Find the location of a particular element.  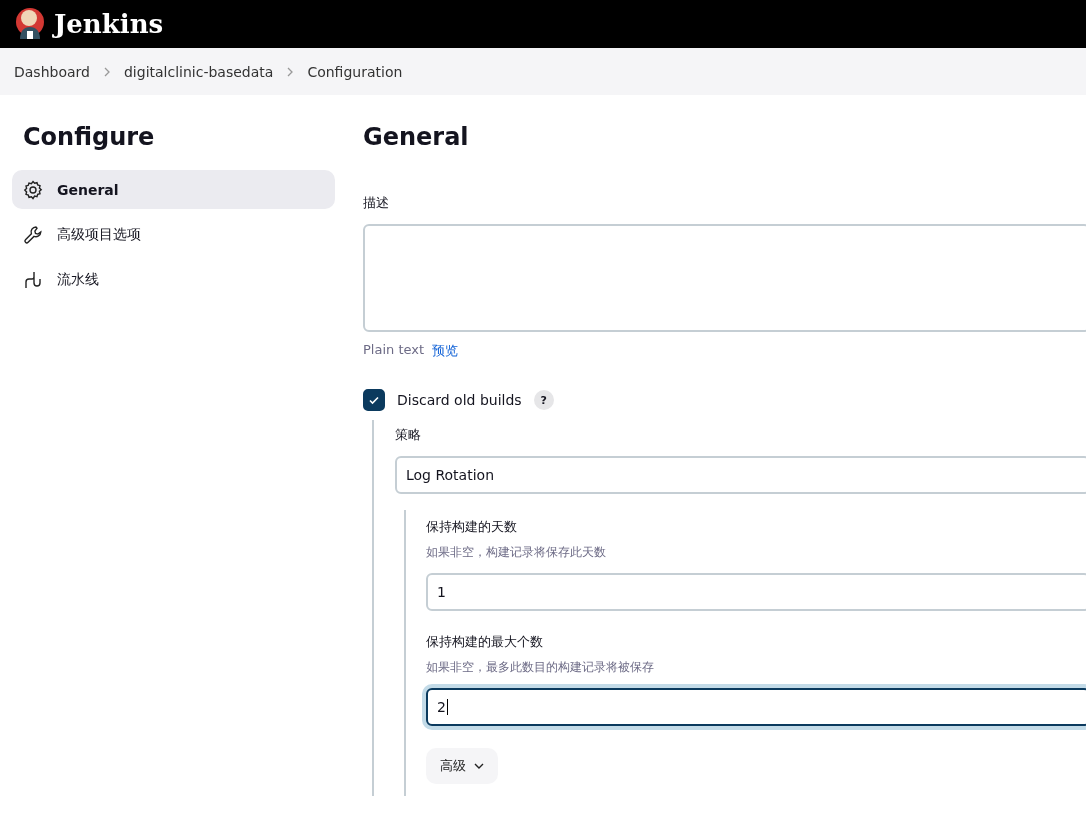

field-label: 描述 is located at coordinates (376, 203).